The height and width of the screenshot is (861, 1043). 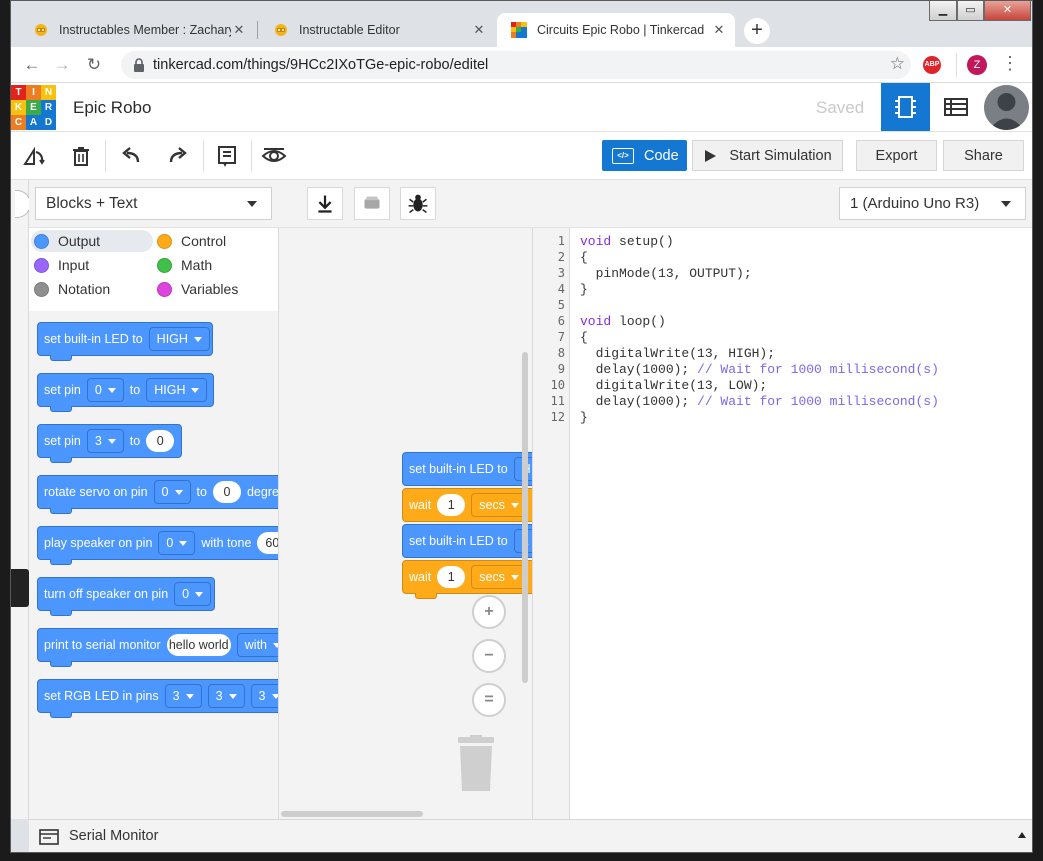 I want to click on trash-can-icon, so click(x=476, y=764).